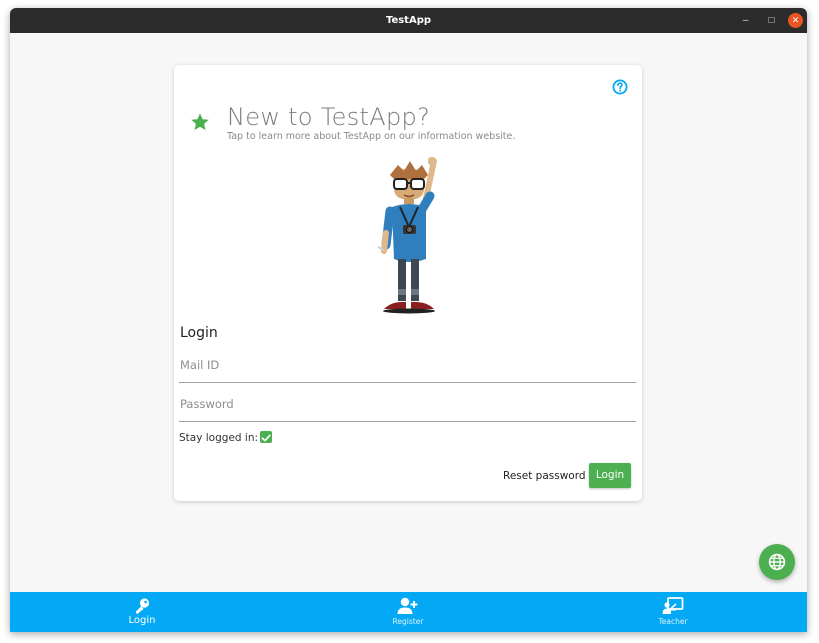 Image resolution: width=819 pixels, height=643 pixels. I want to click on presentation-board-icon, so click(673, 605).